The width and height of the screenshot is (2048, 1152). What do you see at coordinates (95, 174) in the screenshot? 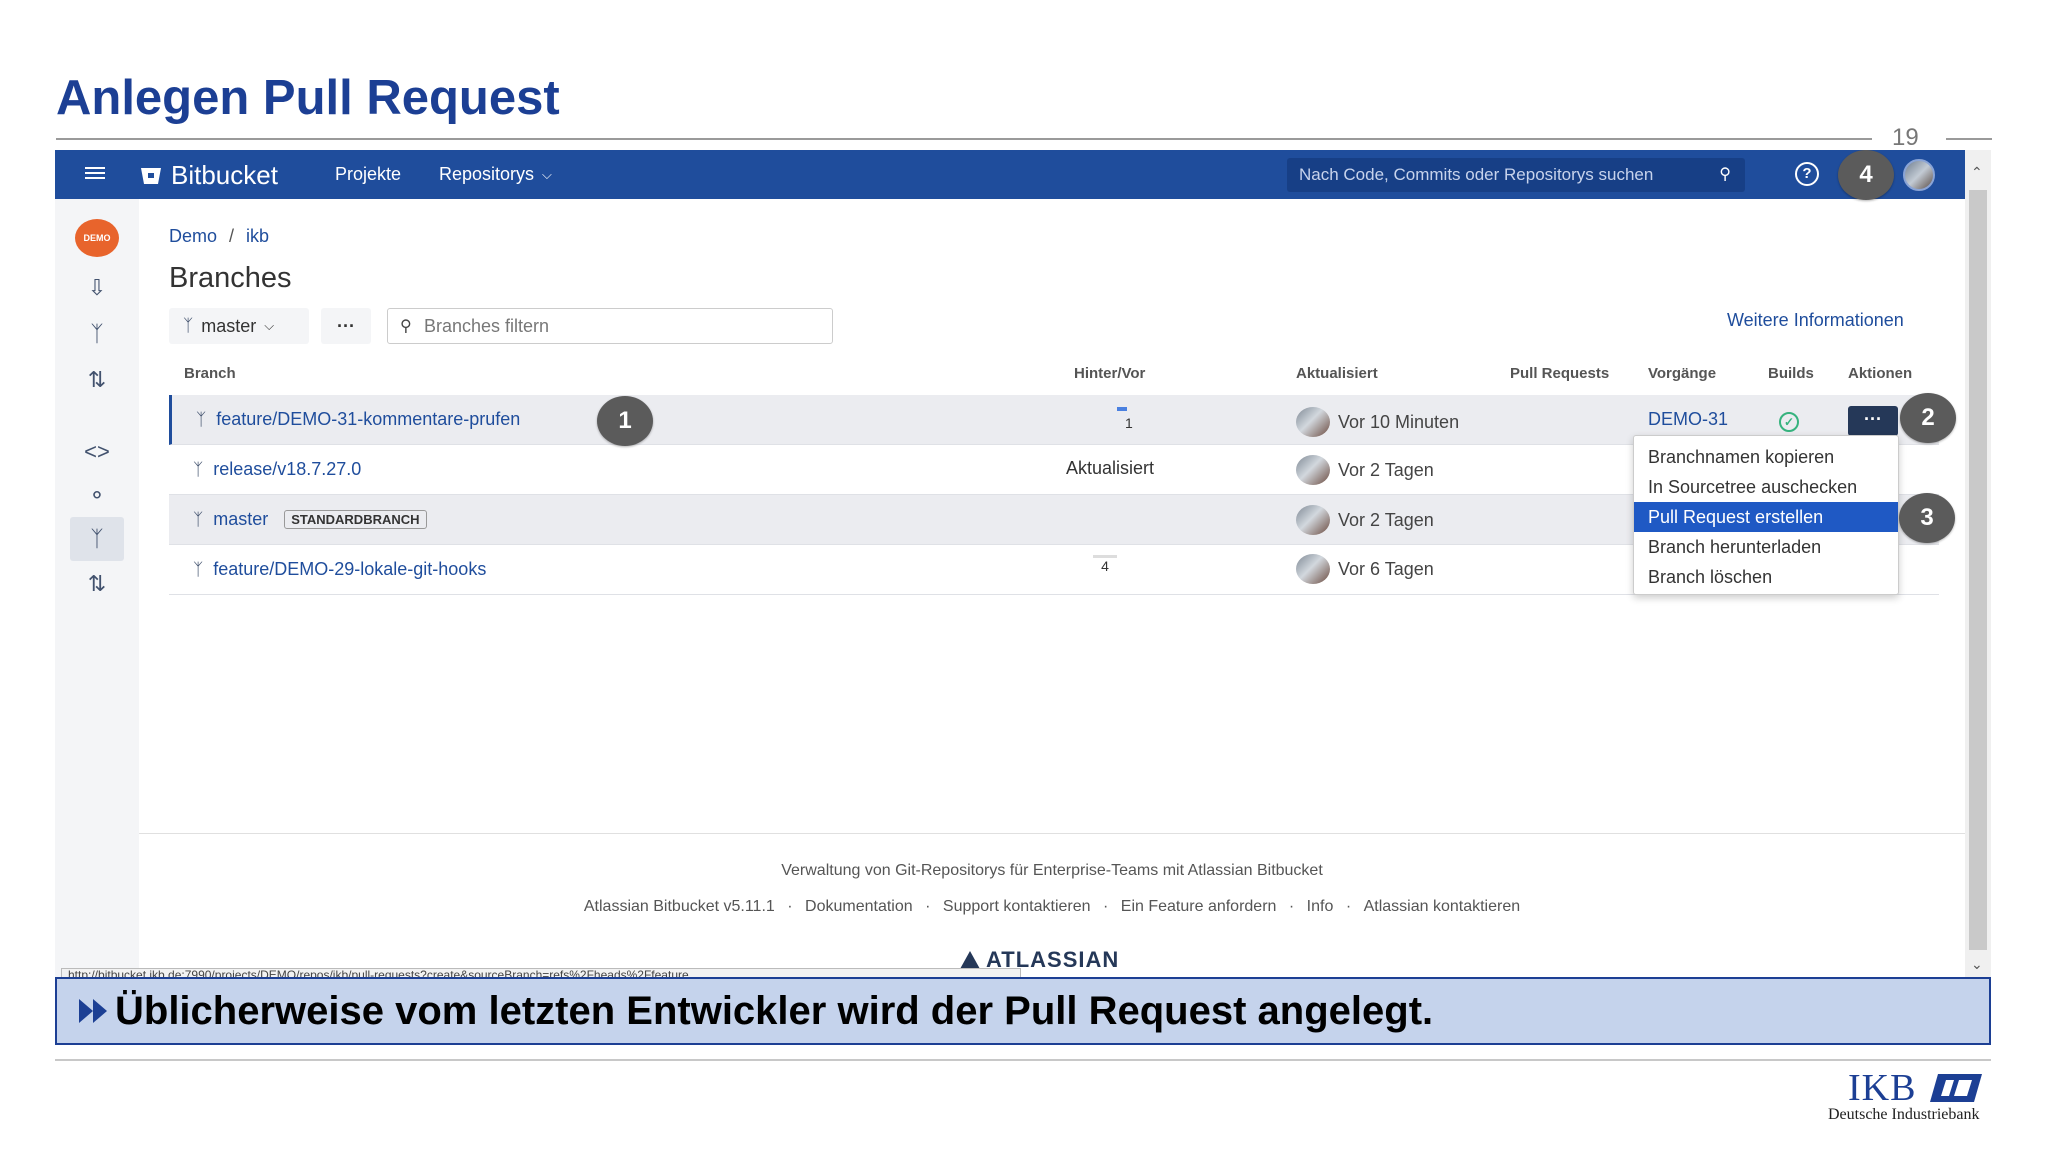
I see `hamburger-menu-icon` at bounding box center [95, 174].